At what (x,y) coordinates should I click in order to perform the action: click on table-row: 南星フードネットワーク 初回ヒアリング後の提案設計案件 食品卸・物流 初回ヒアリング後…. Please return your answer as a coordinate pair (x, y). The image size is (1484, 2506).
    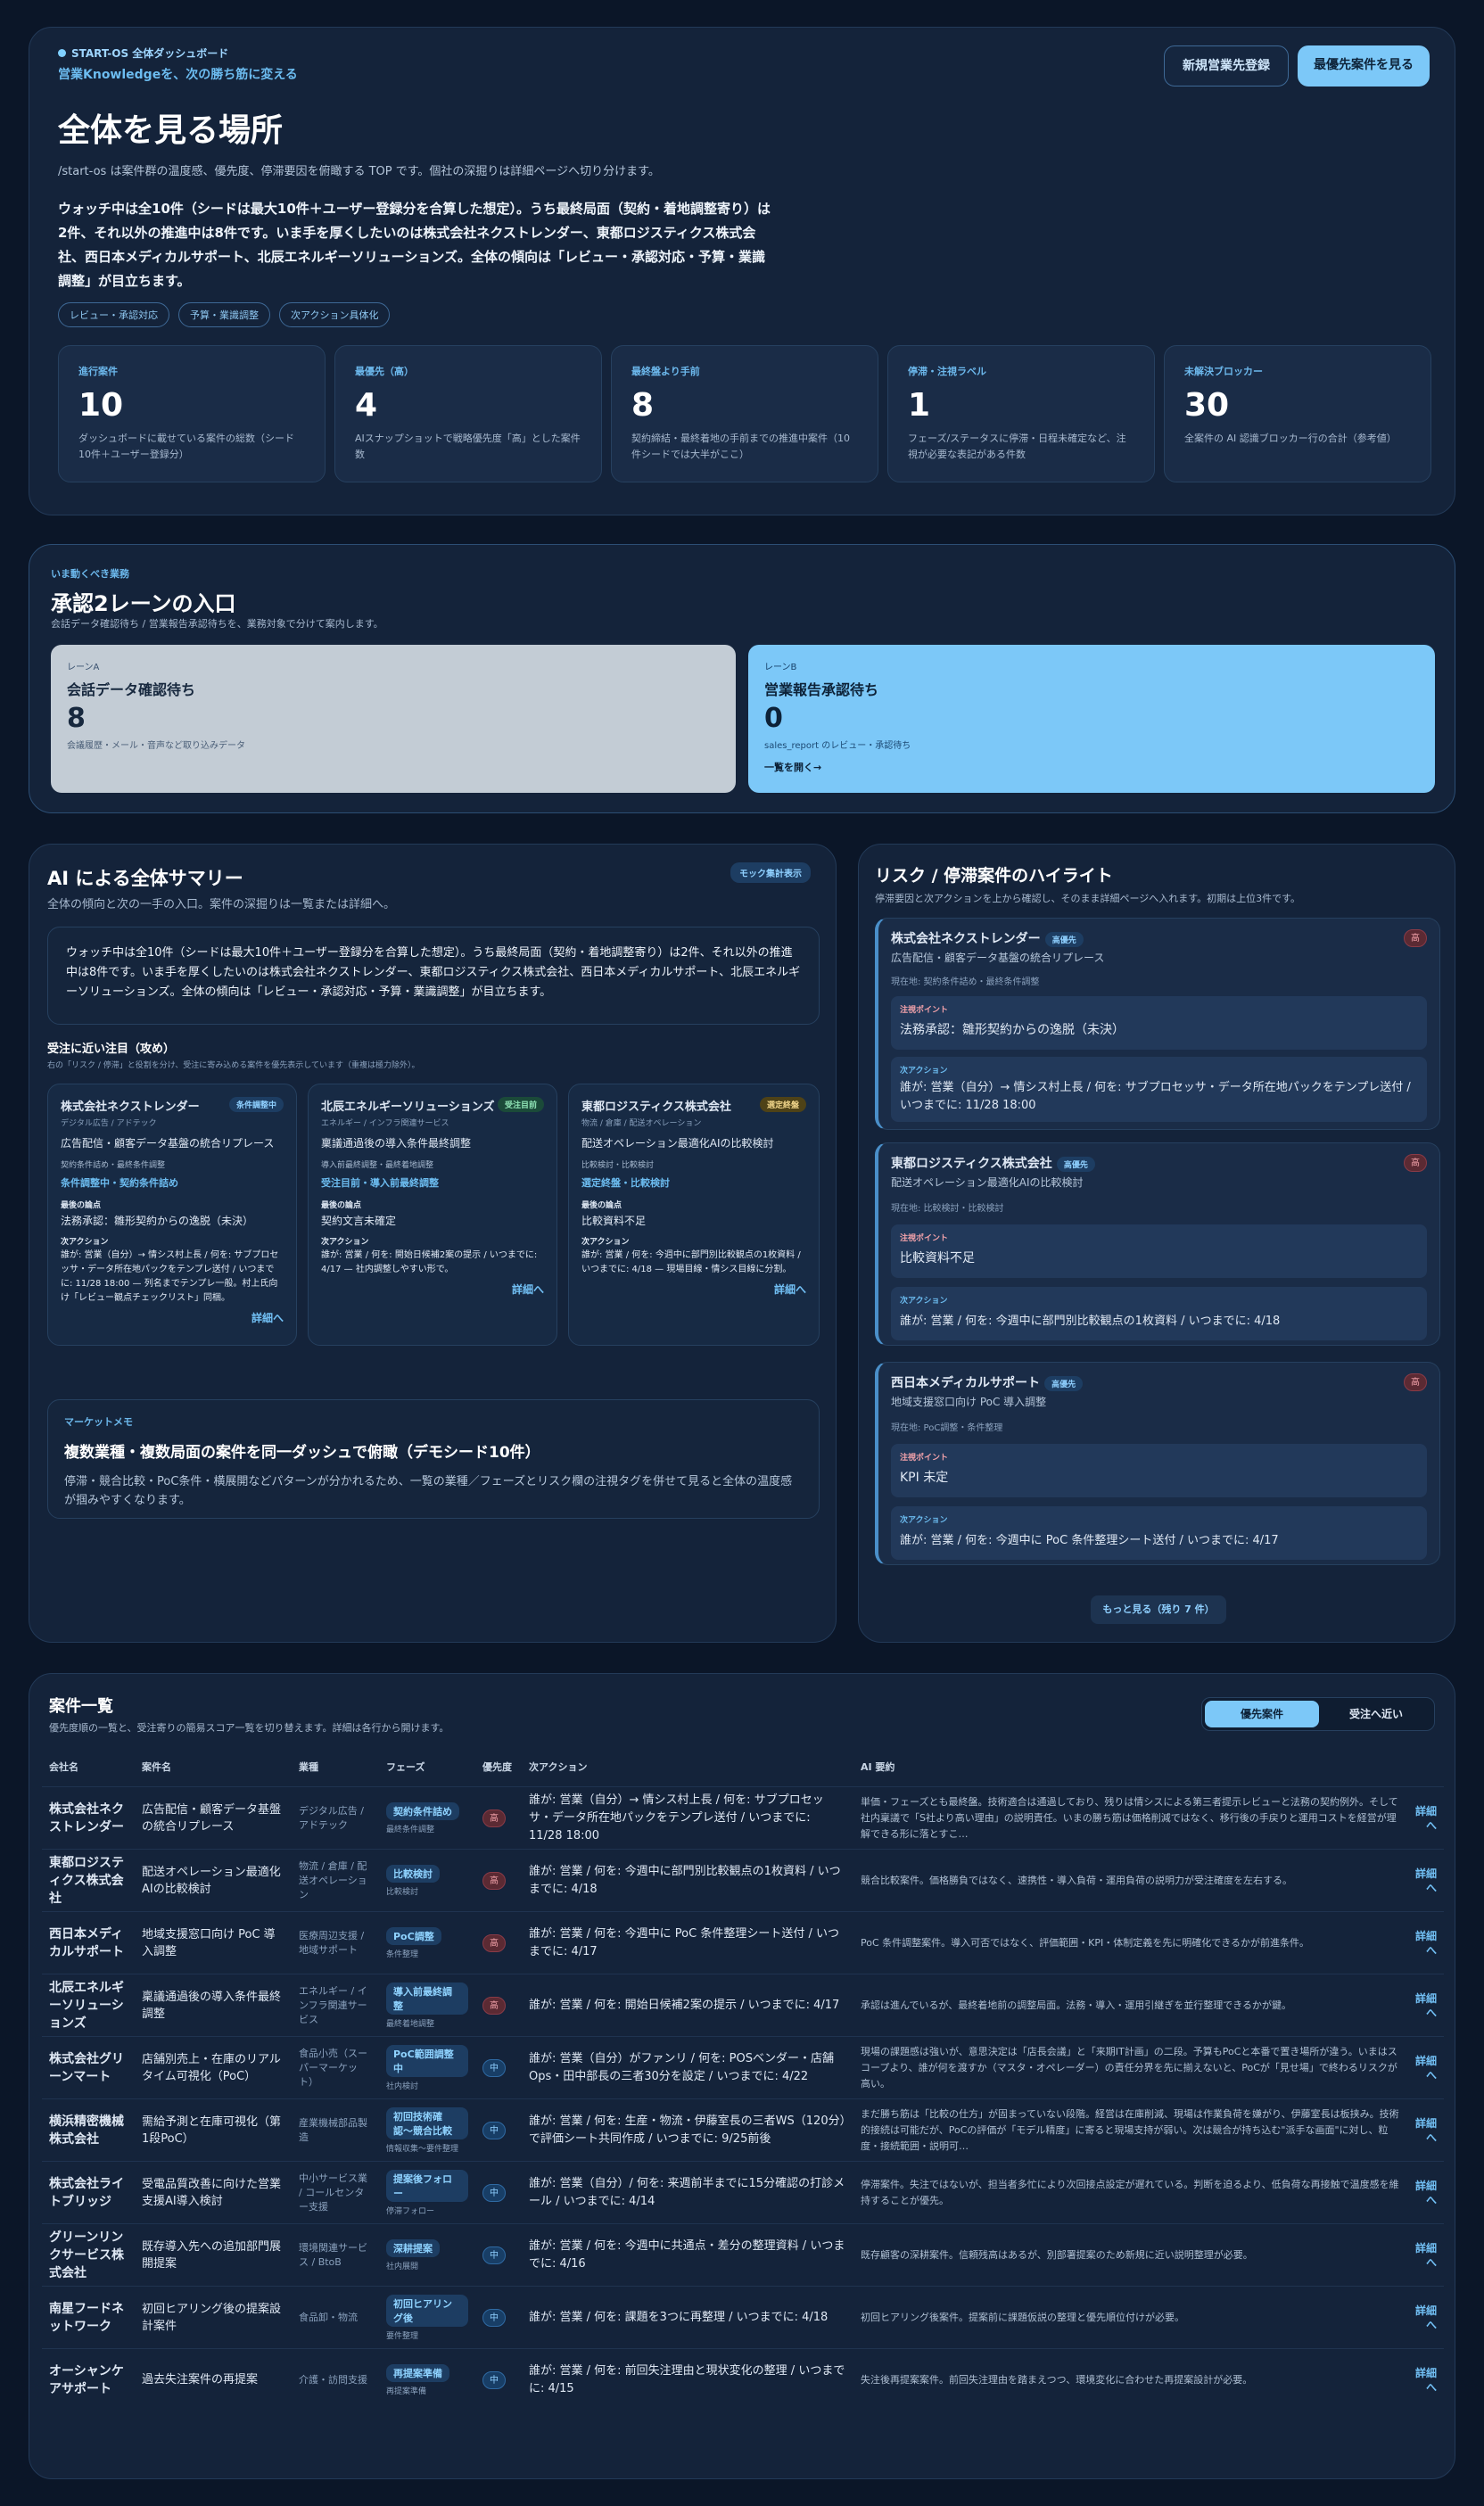
    Looking at the image, I should click on (743, 2317).